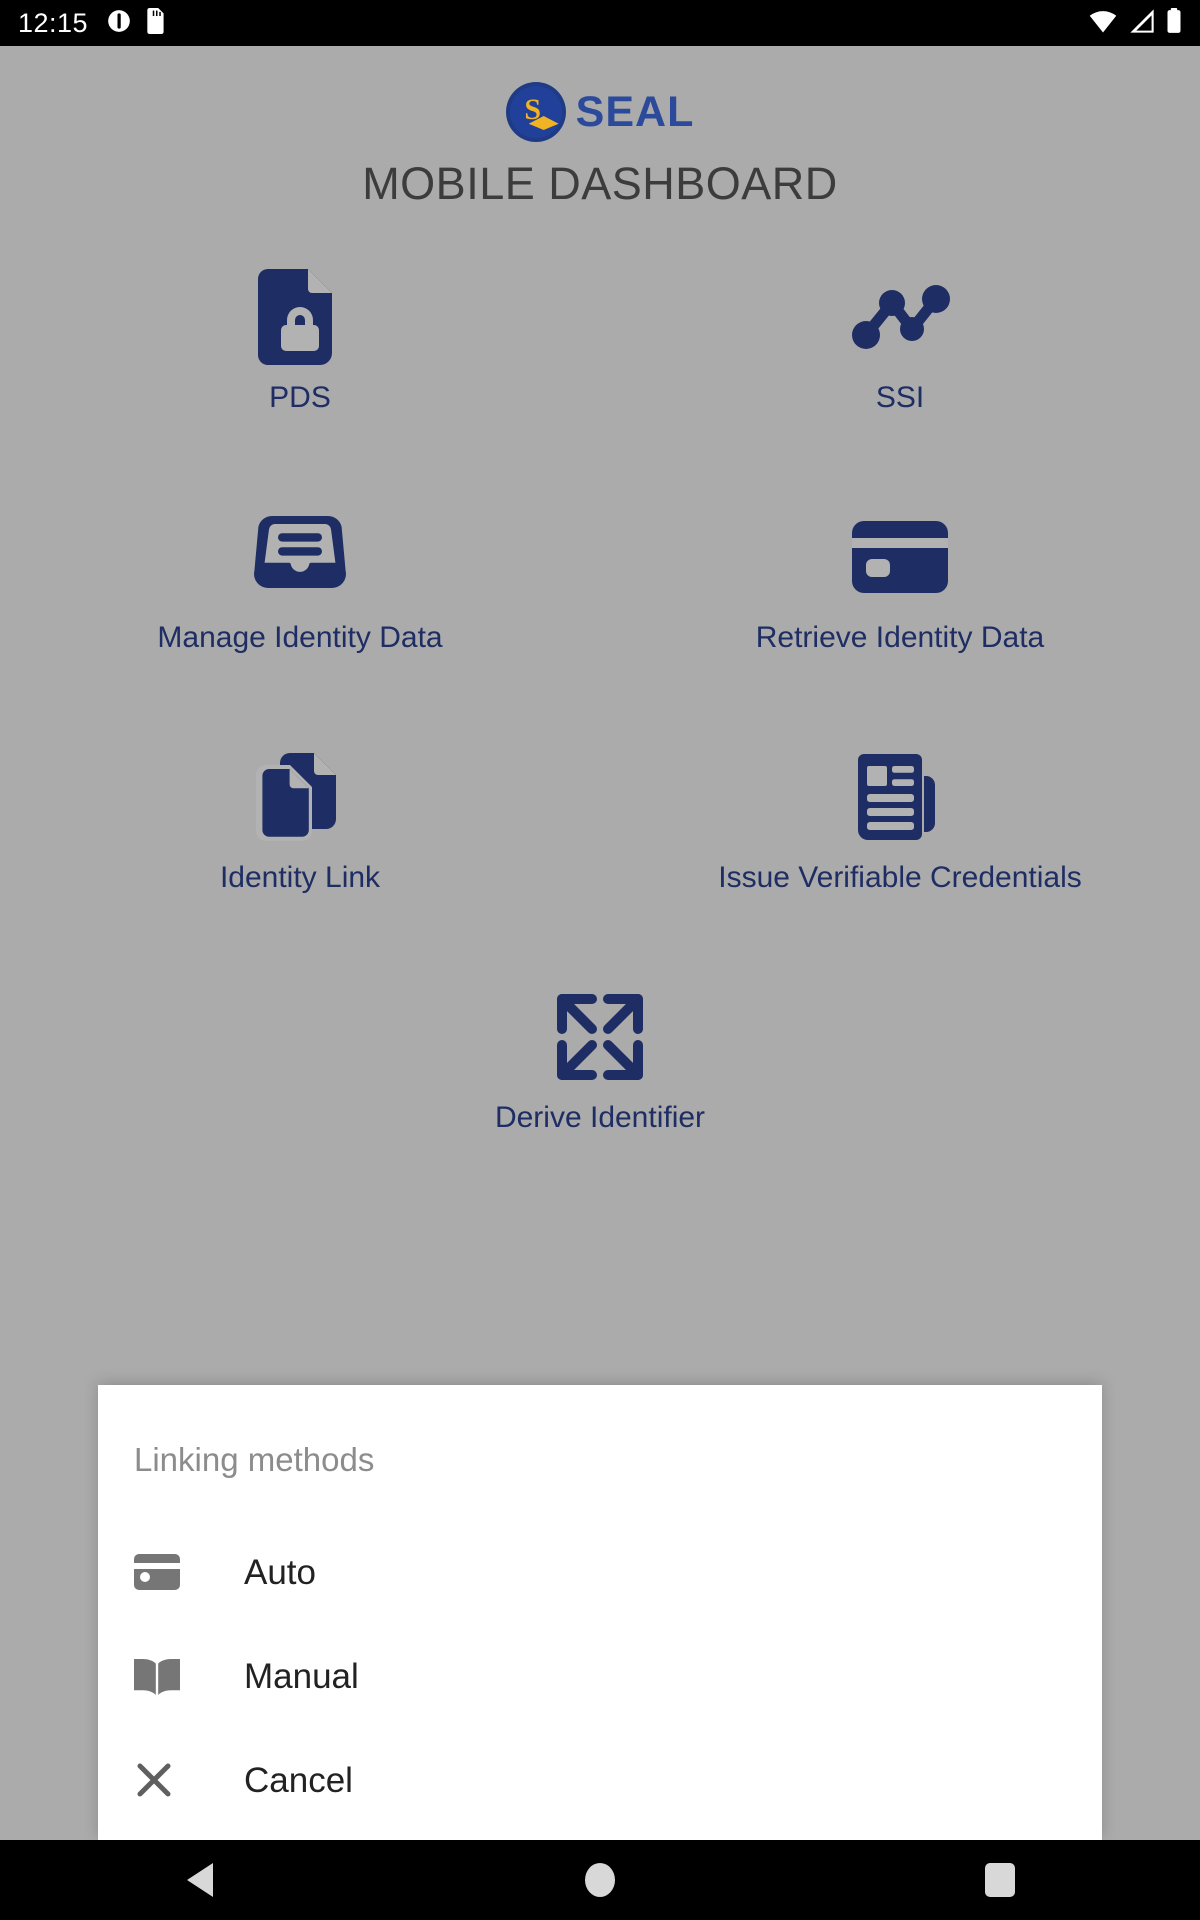  Describe the element at coordinates (300, 851) in the screenshot. I see `tile-identity-link: Identity Link` at that location.